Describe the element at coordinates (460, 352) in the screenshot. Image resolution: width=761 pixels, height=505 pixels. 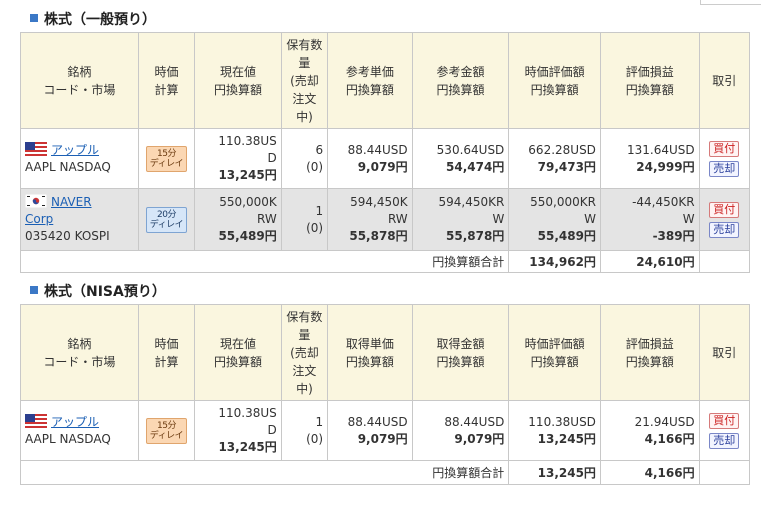
I see `header-amount: 取得金額 円換算額` at that location.